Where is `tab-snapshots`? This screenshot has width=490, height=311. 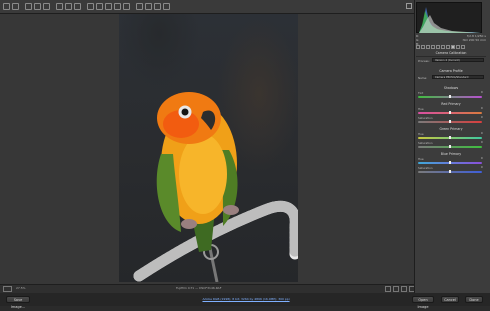
tab-snapshots is located at coordinates (463, 47).